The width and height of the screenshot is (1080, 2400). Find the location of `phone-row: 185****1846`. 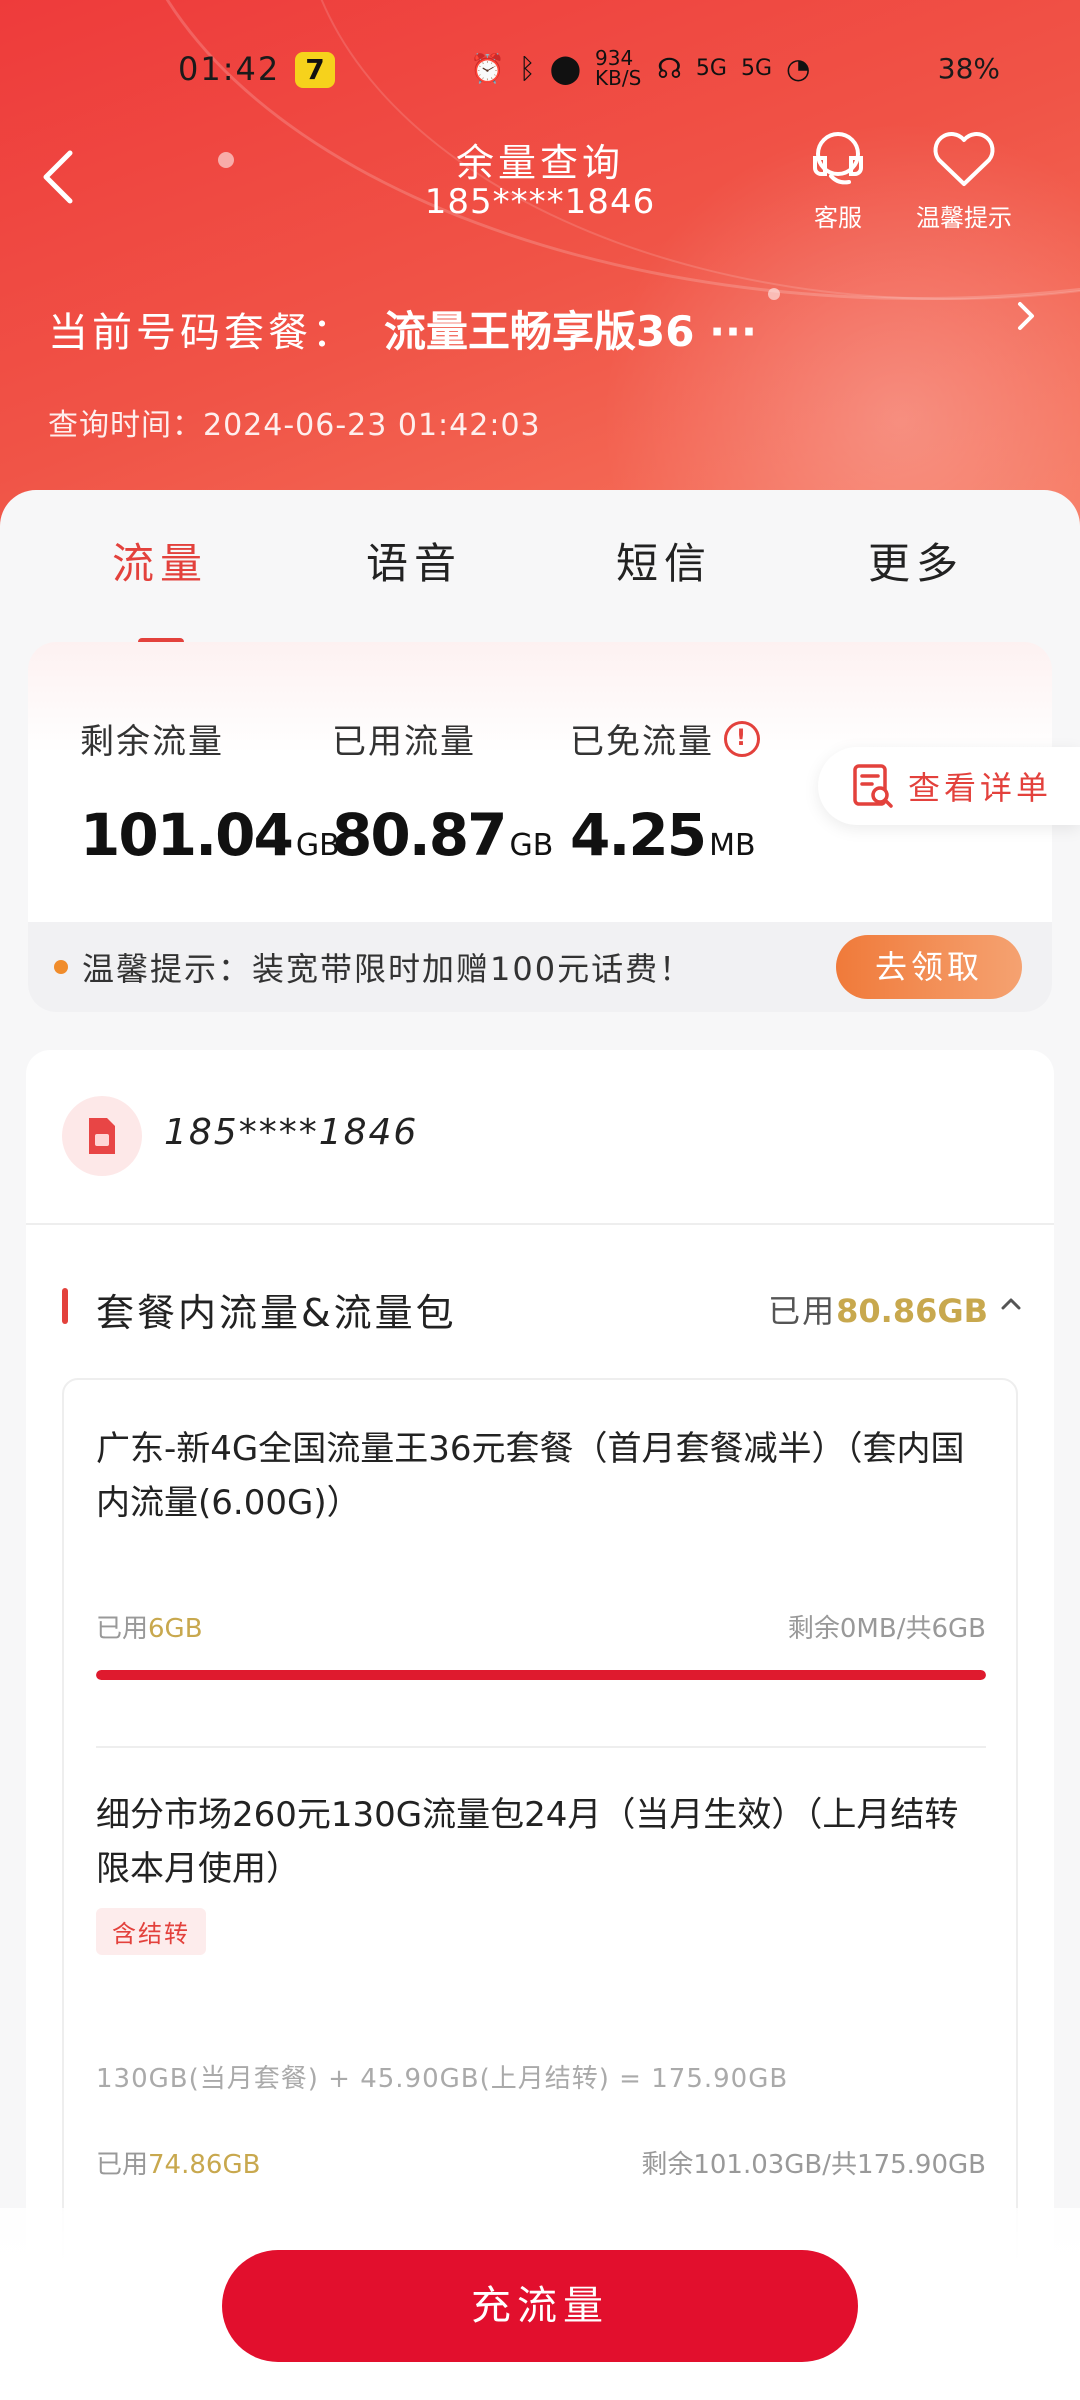

phone-row: 185****1846 is located at coordinates (540, 1137).